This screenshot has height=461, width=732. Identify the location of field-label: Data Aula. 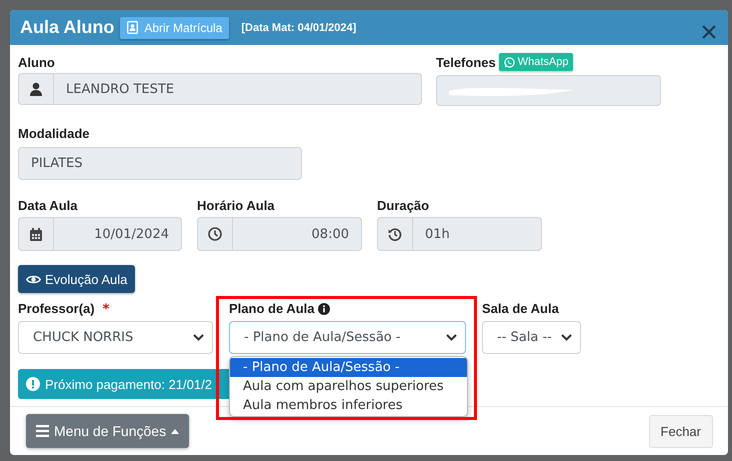
(48, 206).